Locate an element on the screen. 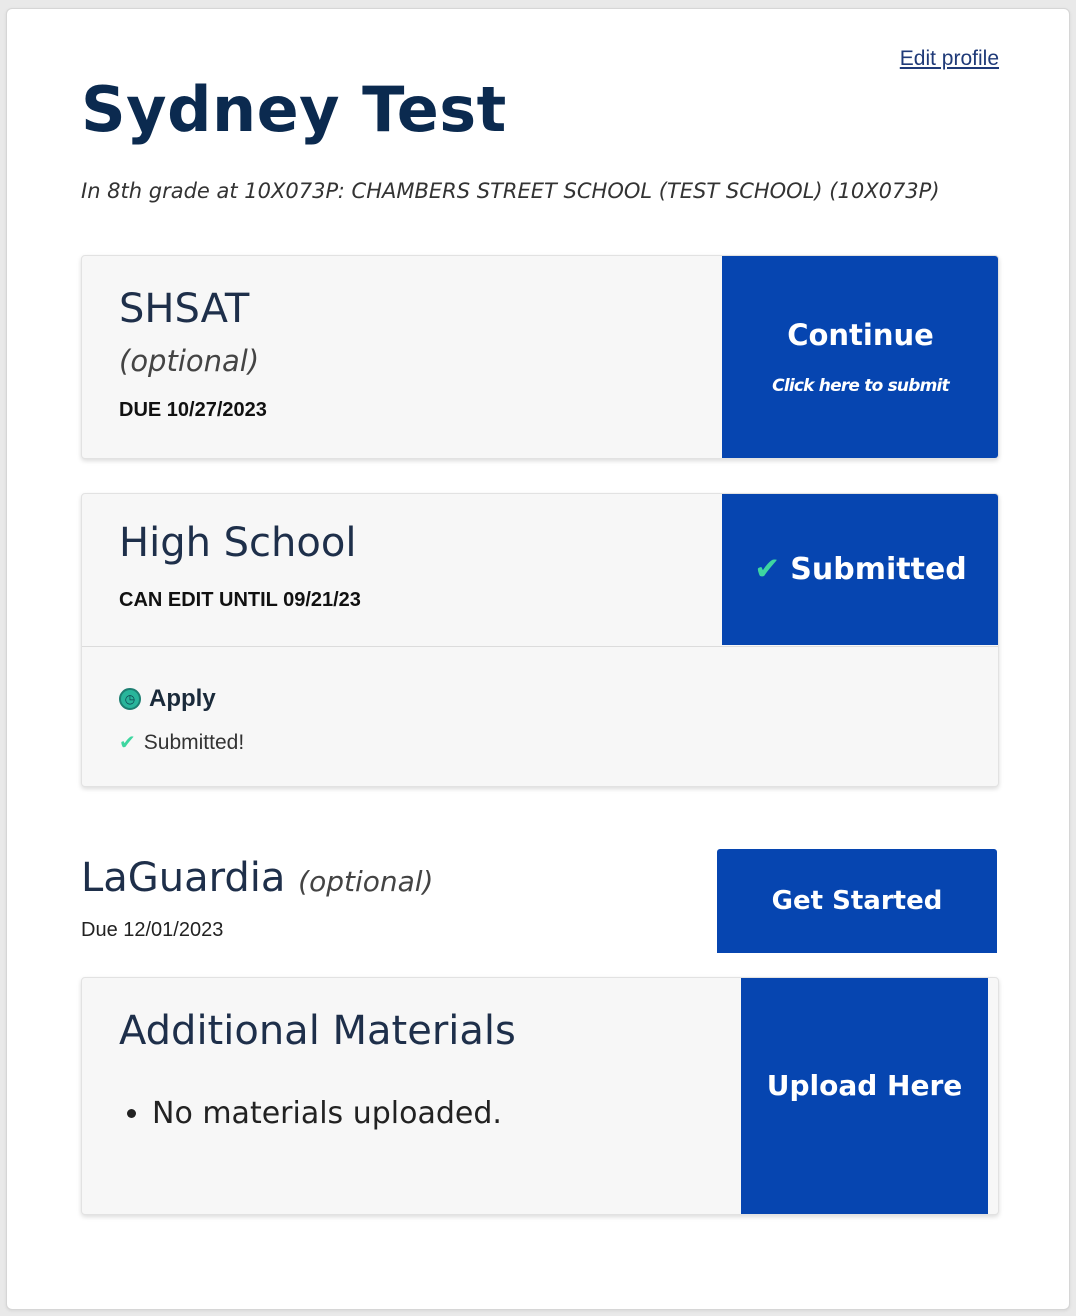 The width and height of the screenshot is (1076, 1316). laguardia-title-row: LaGuardia (optional) is located at coordinates (257, 878).